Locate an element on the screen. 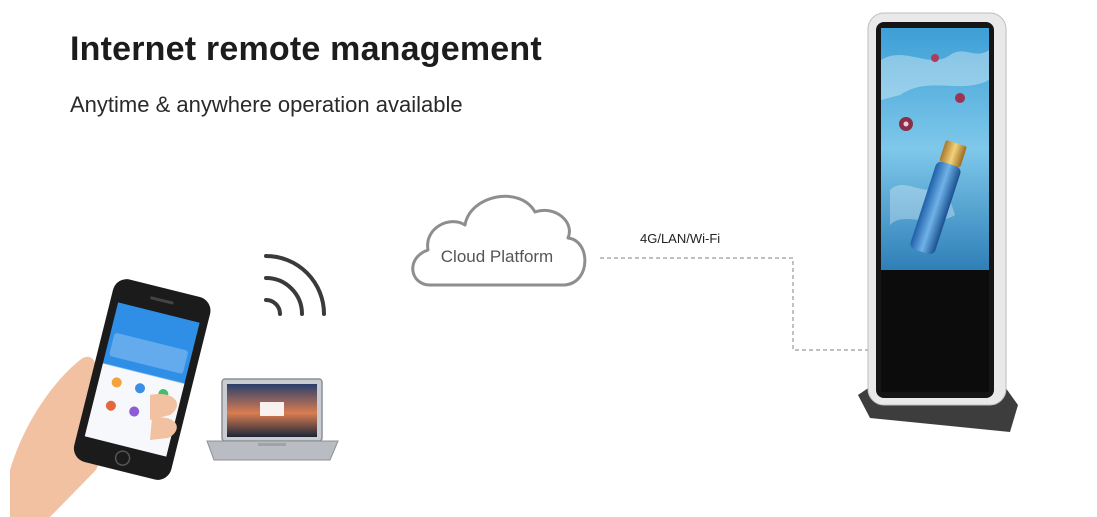 Image resolution: width=1097 pixels, height=517 pixels. cloud-icon is located at coordinates (499, 240).